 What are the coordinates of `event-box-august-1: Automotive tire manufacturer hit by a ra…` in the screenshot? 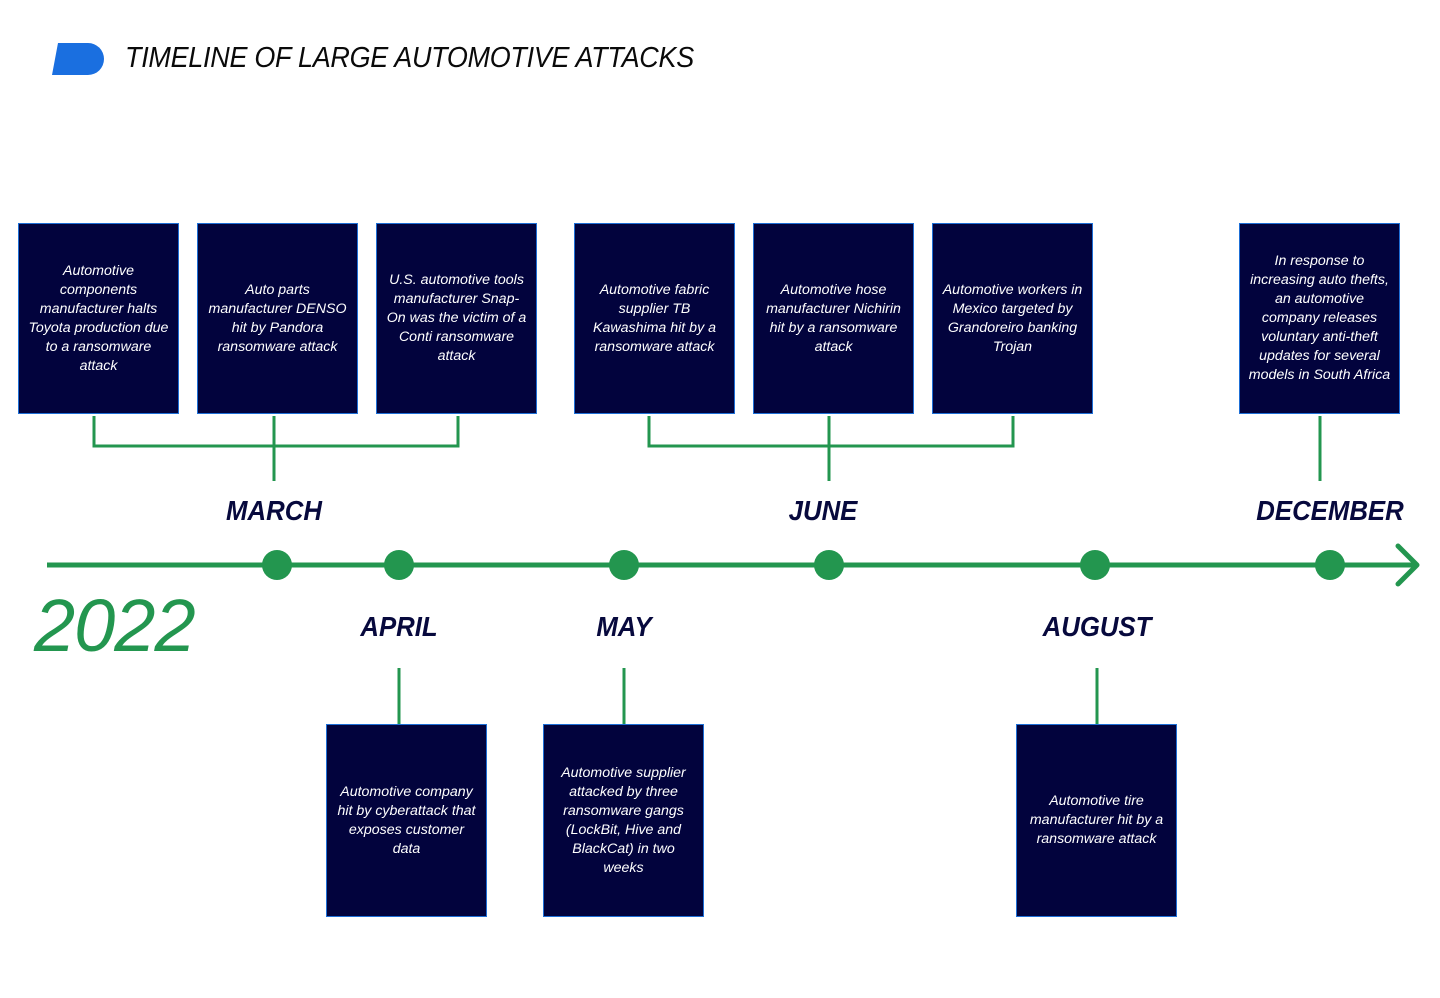 It's located at (1096, 820).